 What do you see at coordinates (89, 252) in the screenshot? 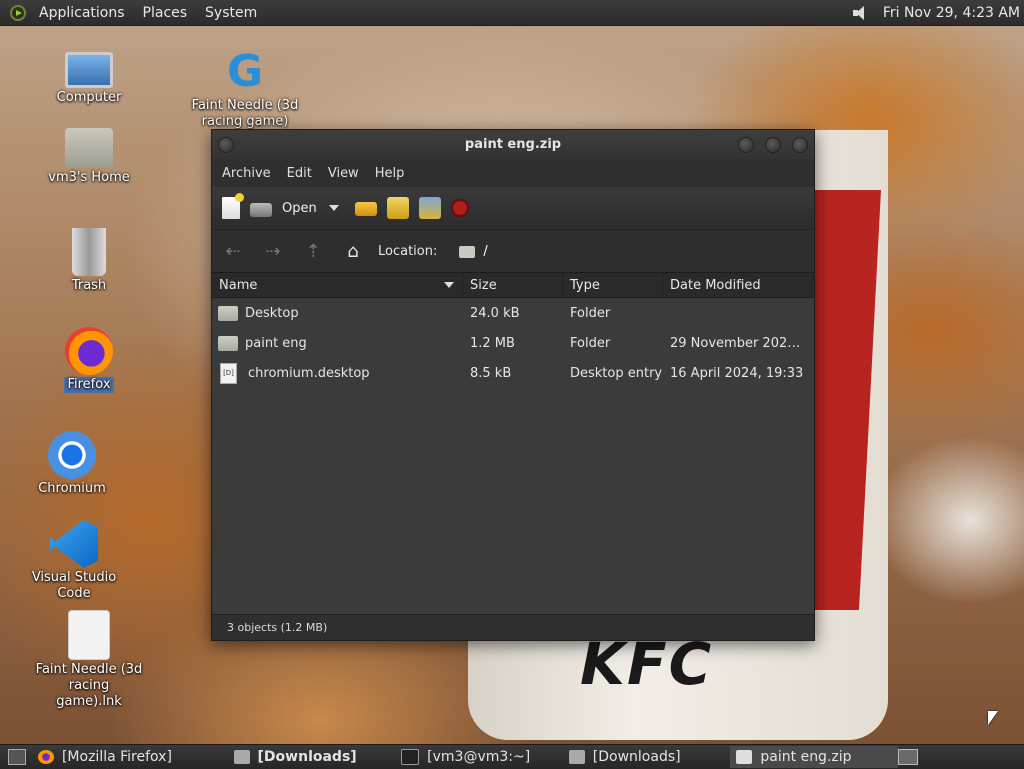
I see `trash-icon` at bounding box center [89, 252].